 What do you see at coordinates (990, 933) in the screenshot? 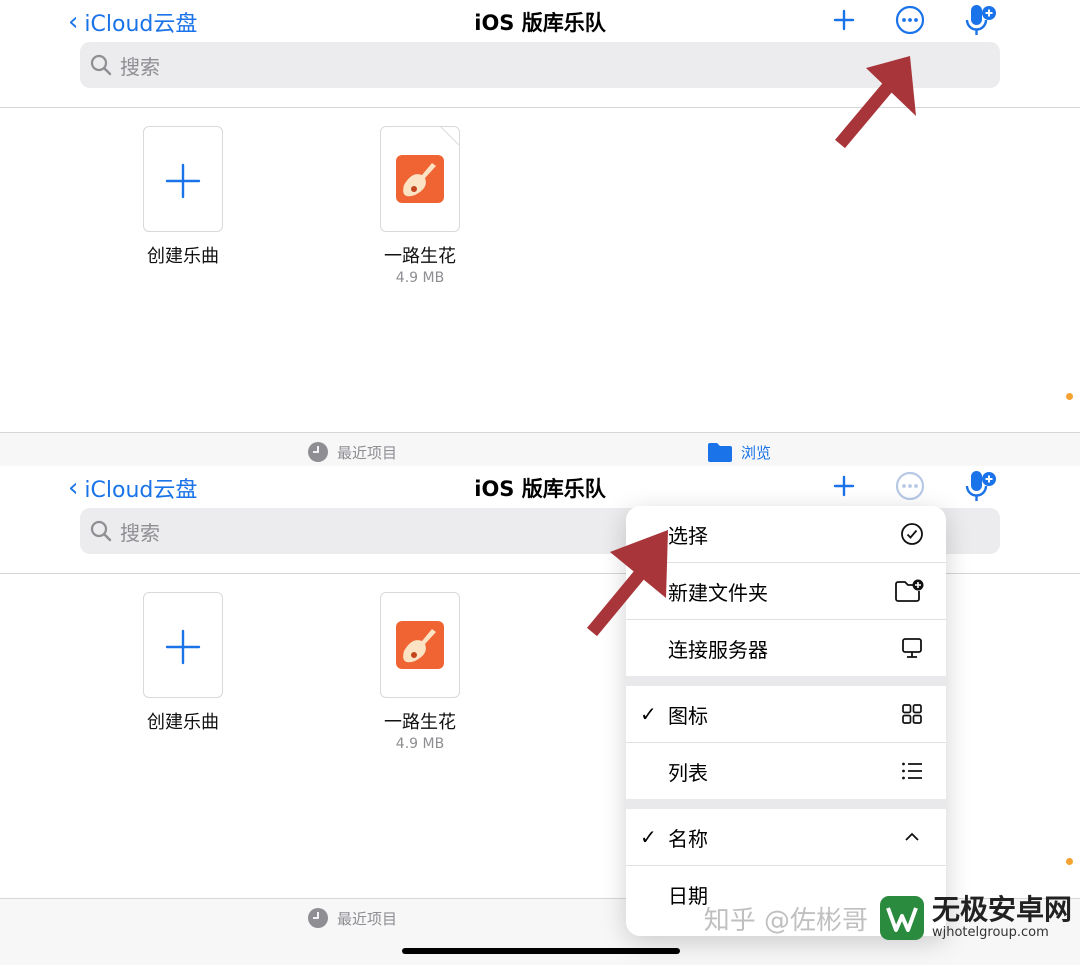
I see `brand-url: wjhotelgroup.com` at bounding box center [990, 933].